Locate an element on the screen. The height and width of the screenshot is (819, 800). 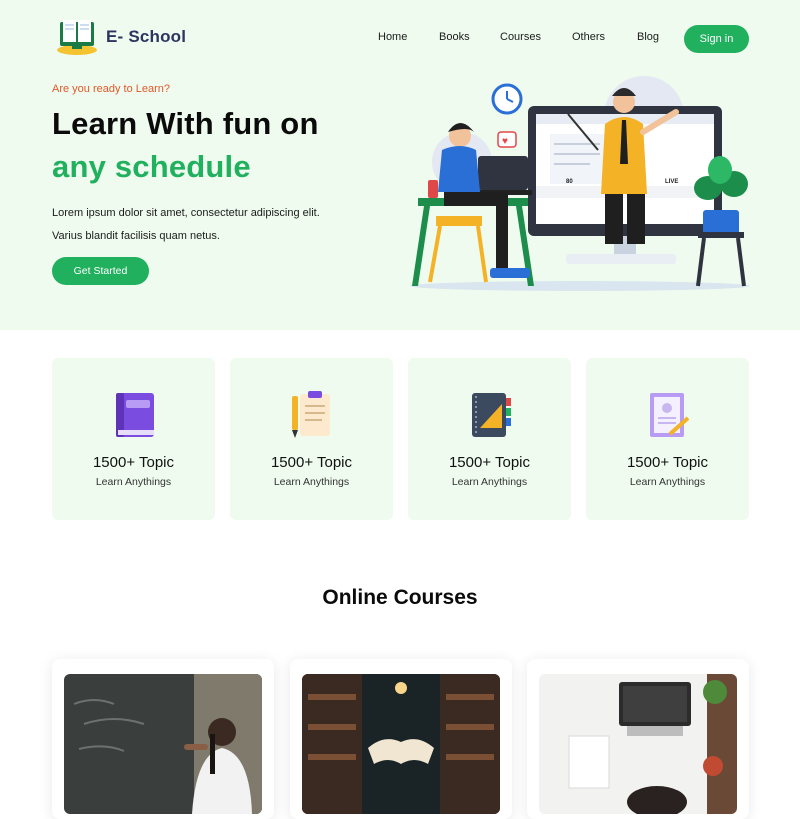
logo-text: E- School is located at coordinates (146, 36).